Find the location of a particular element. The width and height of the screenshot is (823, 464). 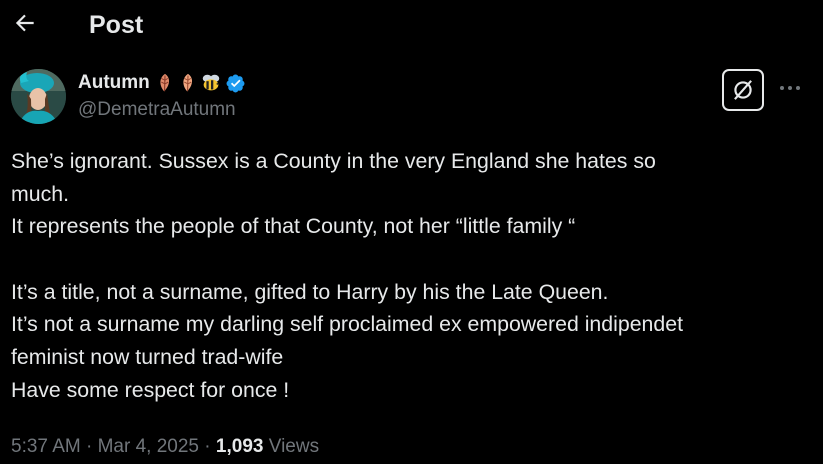

post-time: 5:37 AM is located at coordinates (46, 446).